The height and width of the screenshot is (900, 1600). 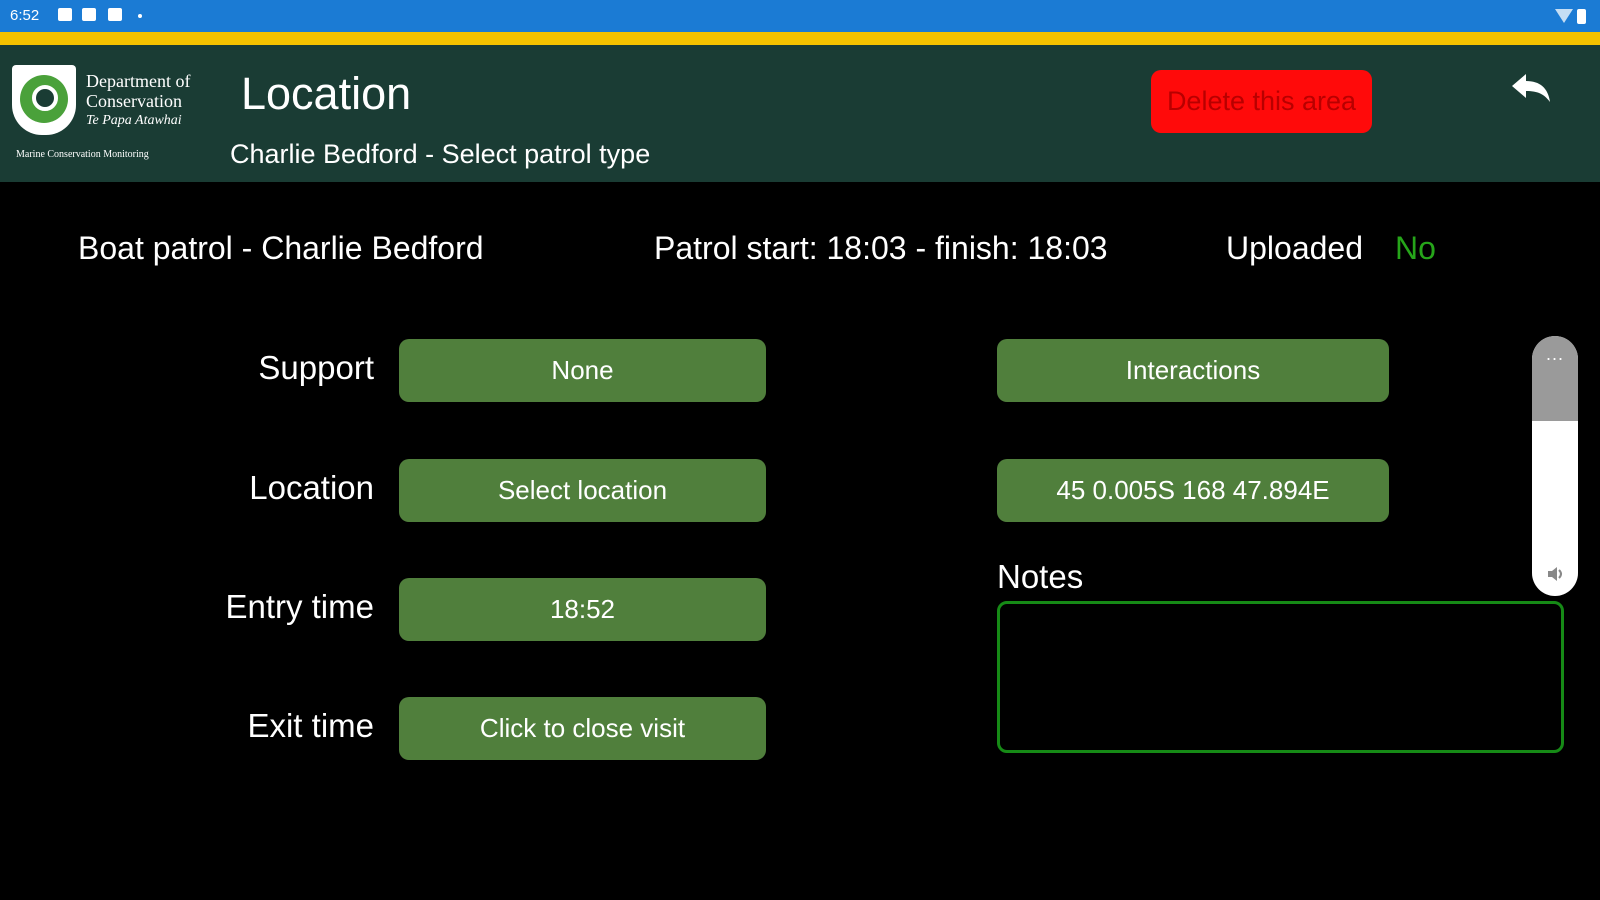 What do you see at coordinates (65, 14) in the screenshot?
I see `calendar-icon` at bounding box center [65, 14].